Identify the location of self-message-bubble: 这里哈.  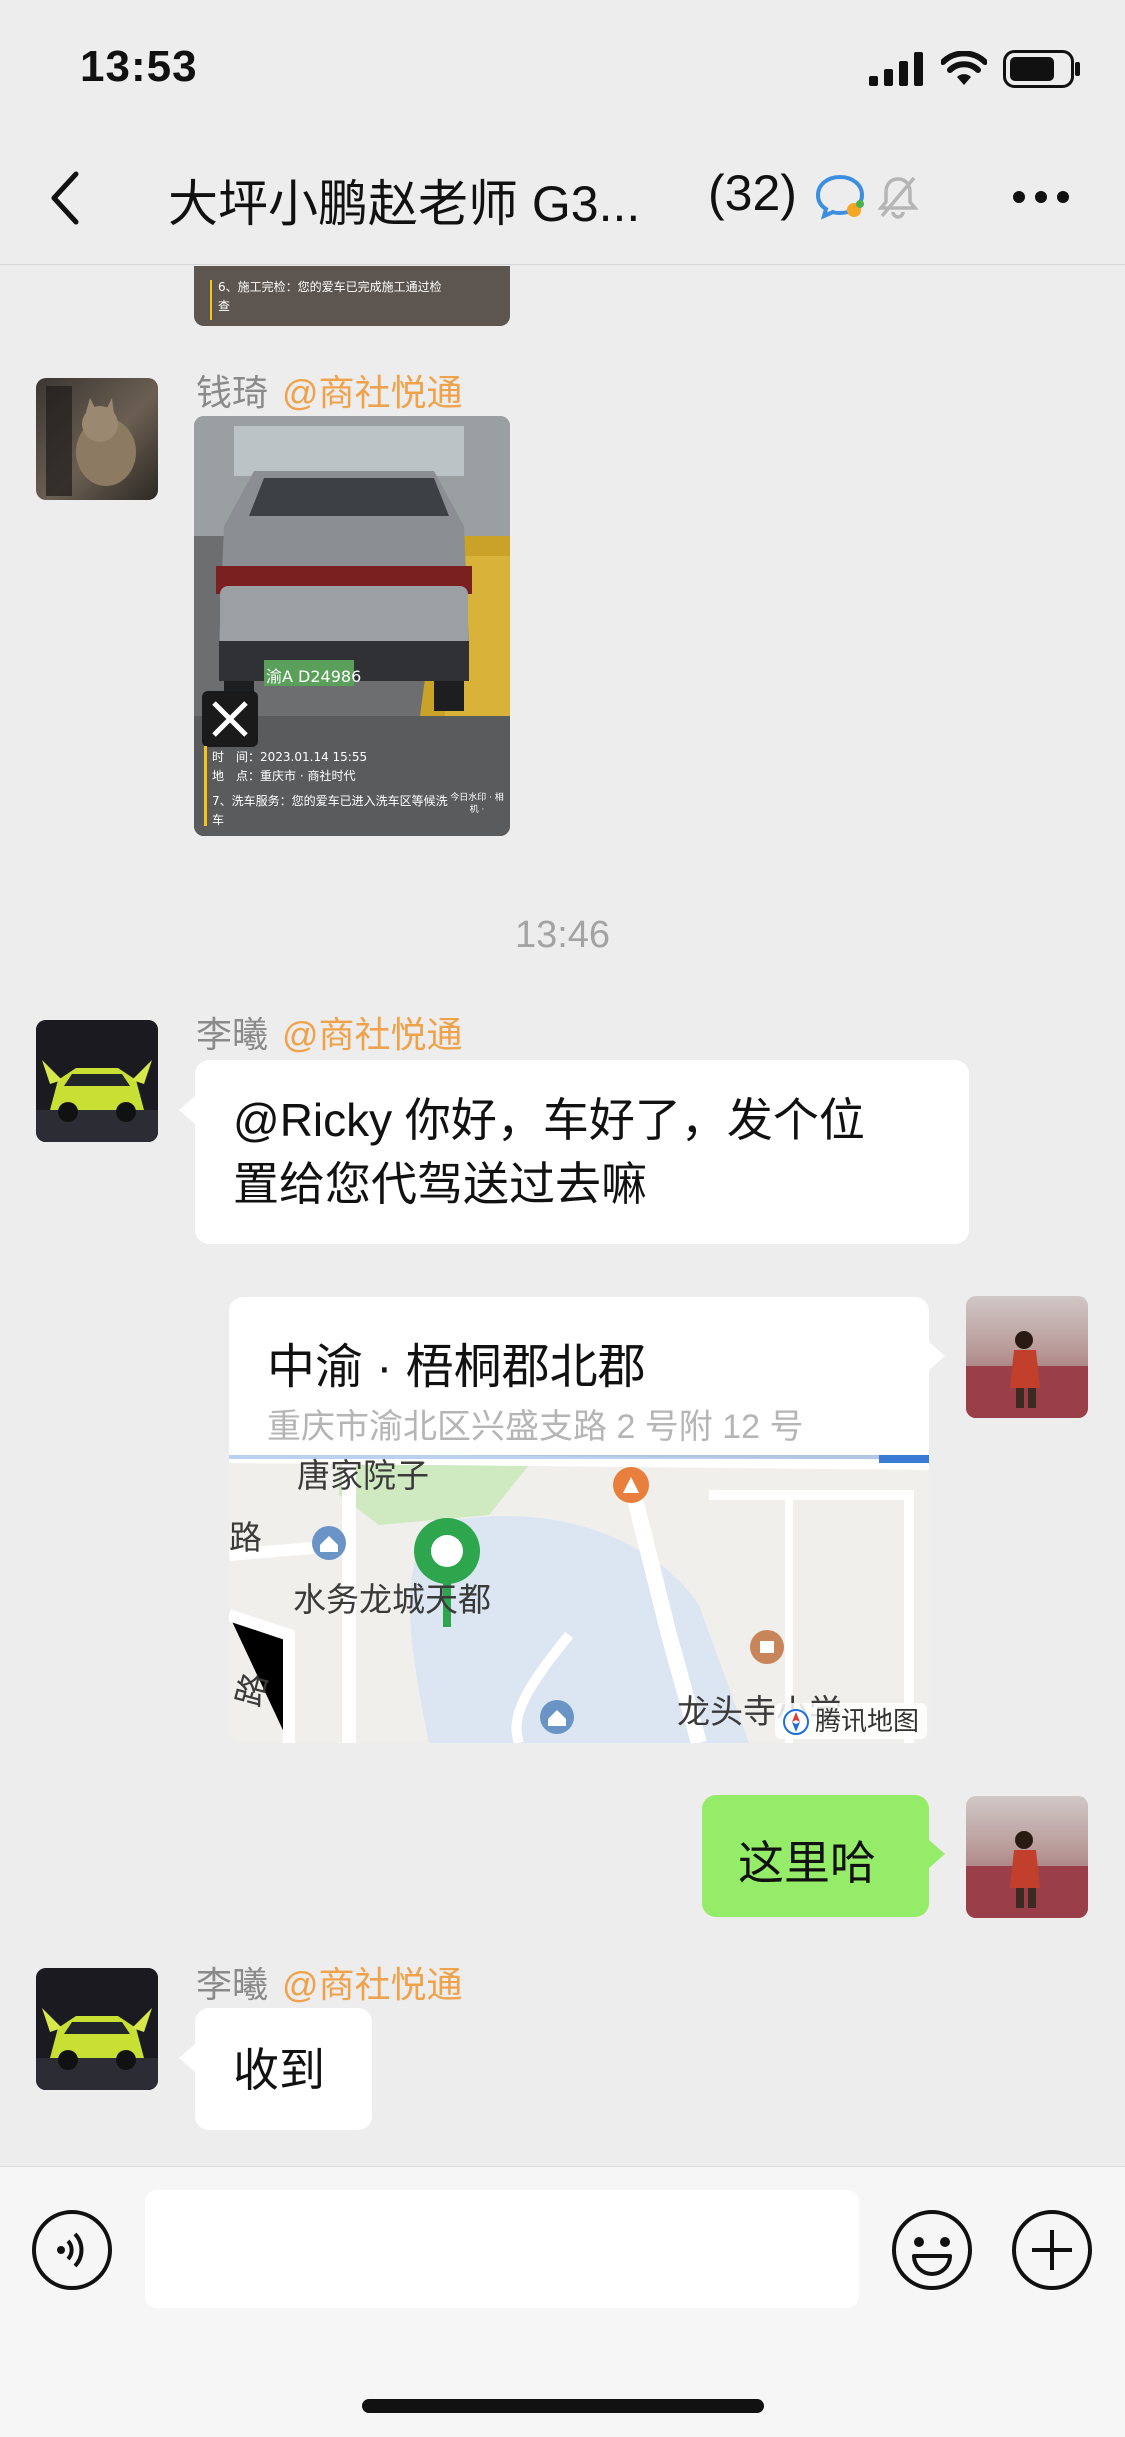
(823, 1856).